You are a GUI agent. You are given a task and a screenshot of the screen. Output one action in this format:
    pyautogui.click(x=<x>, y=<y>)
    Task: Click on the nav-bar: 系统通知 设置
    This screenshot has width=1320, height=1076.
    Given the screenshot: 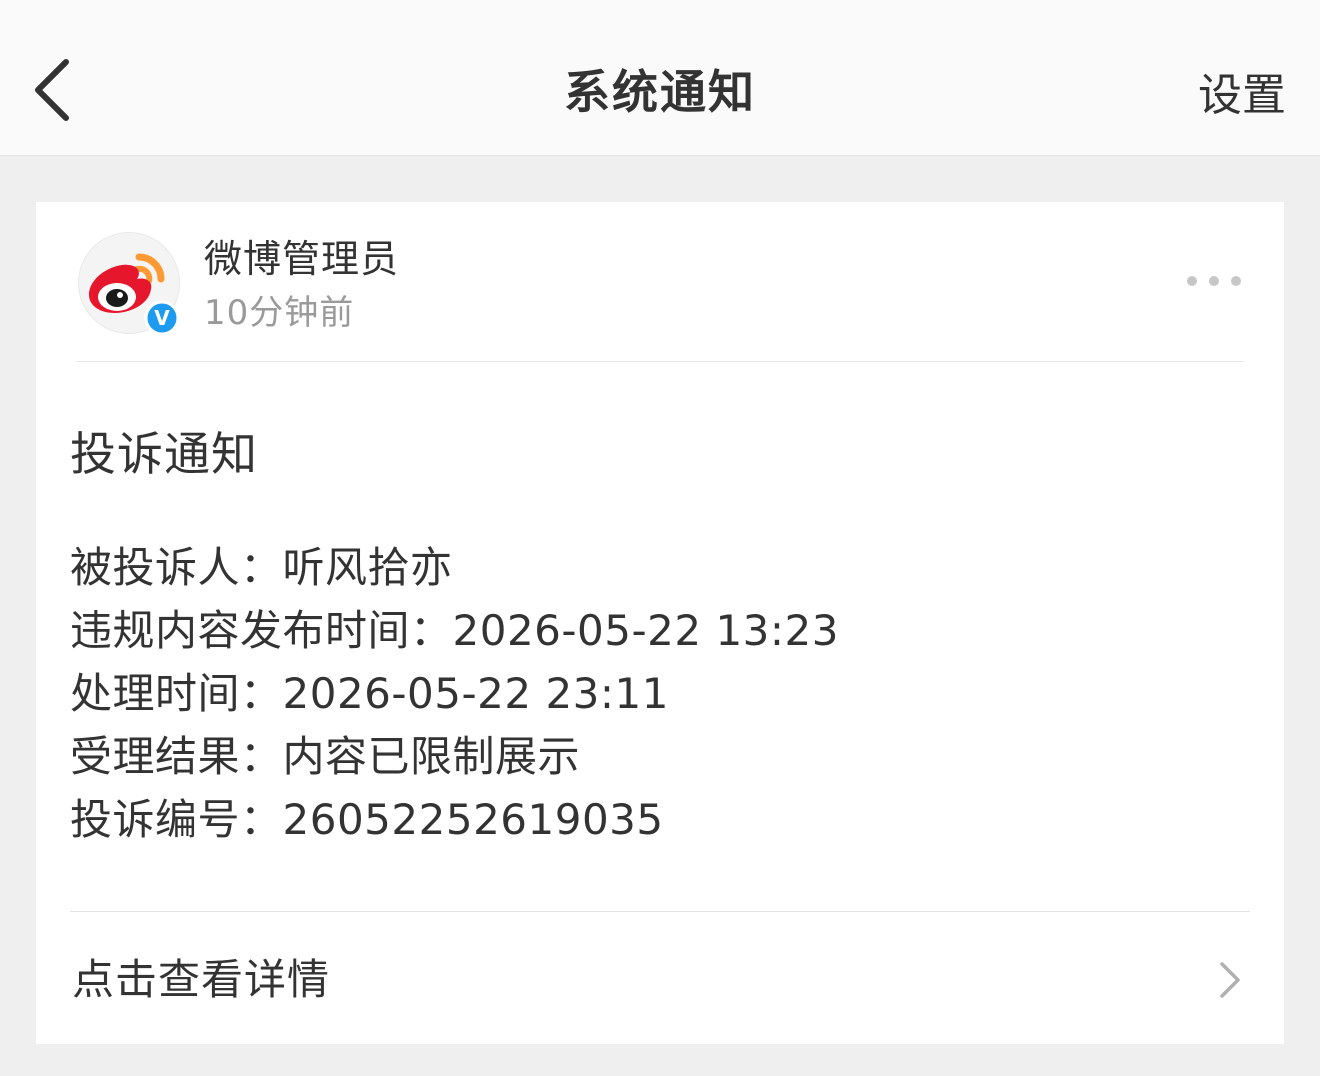 What is the action you would take?
    pyautogui.click(x=660, y=78)
    